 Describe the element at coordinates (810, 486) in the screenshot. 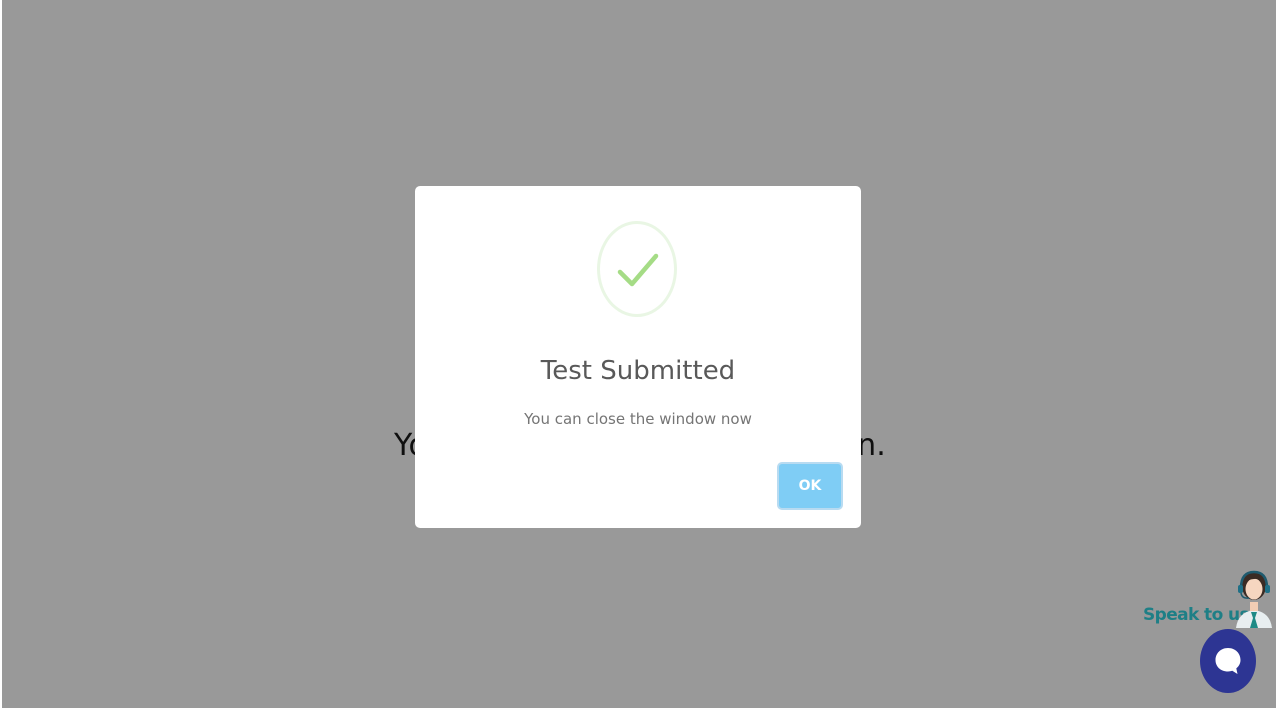

I see `ok-button: OK` at that location.